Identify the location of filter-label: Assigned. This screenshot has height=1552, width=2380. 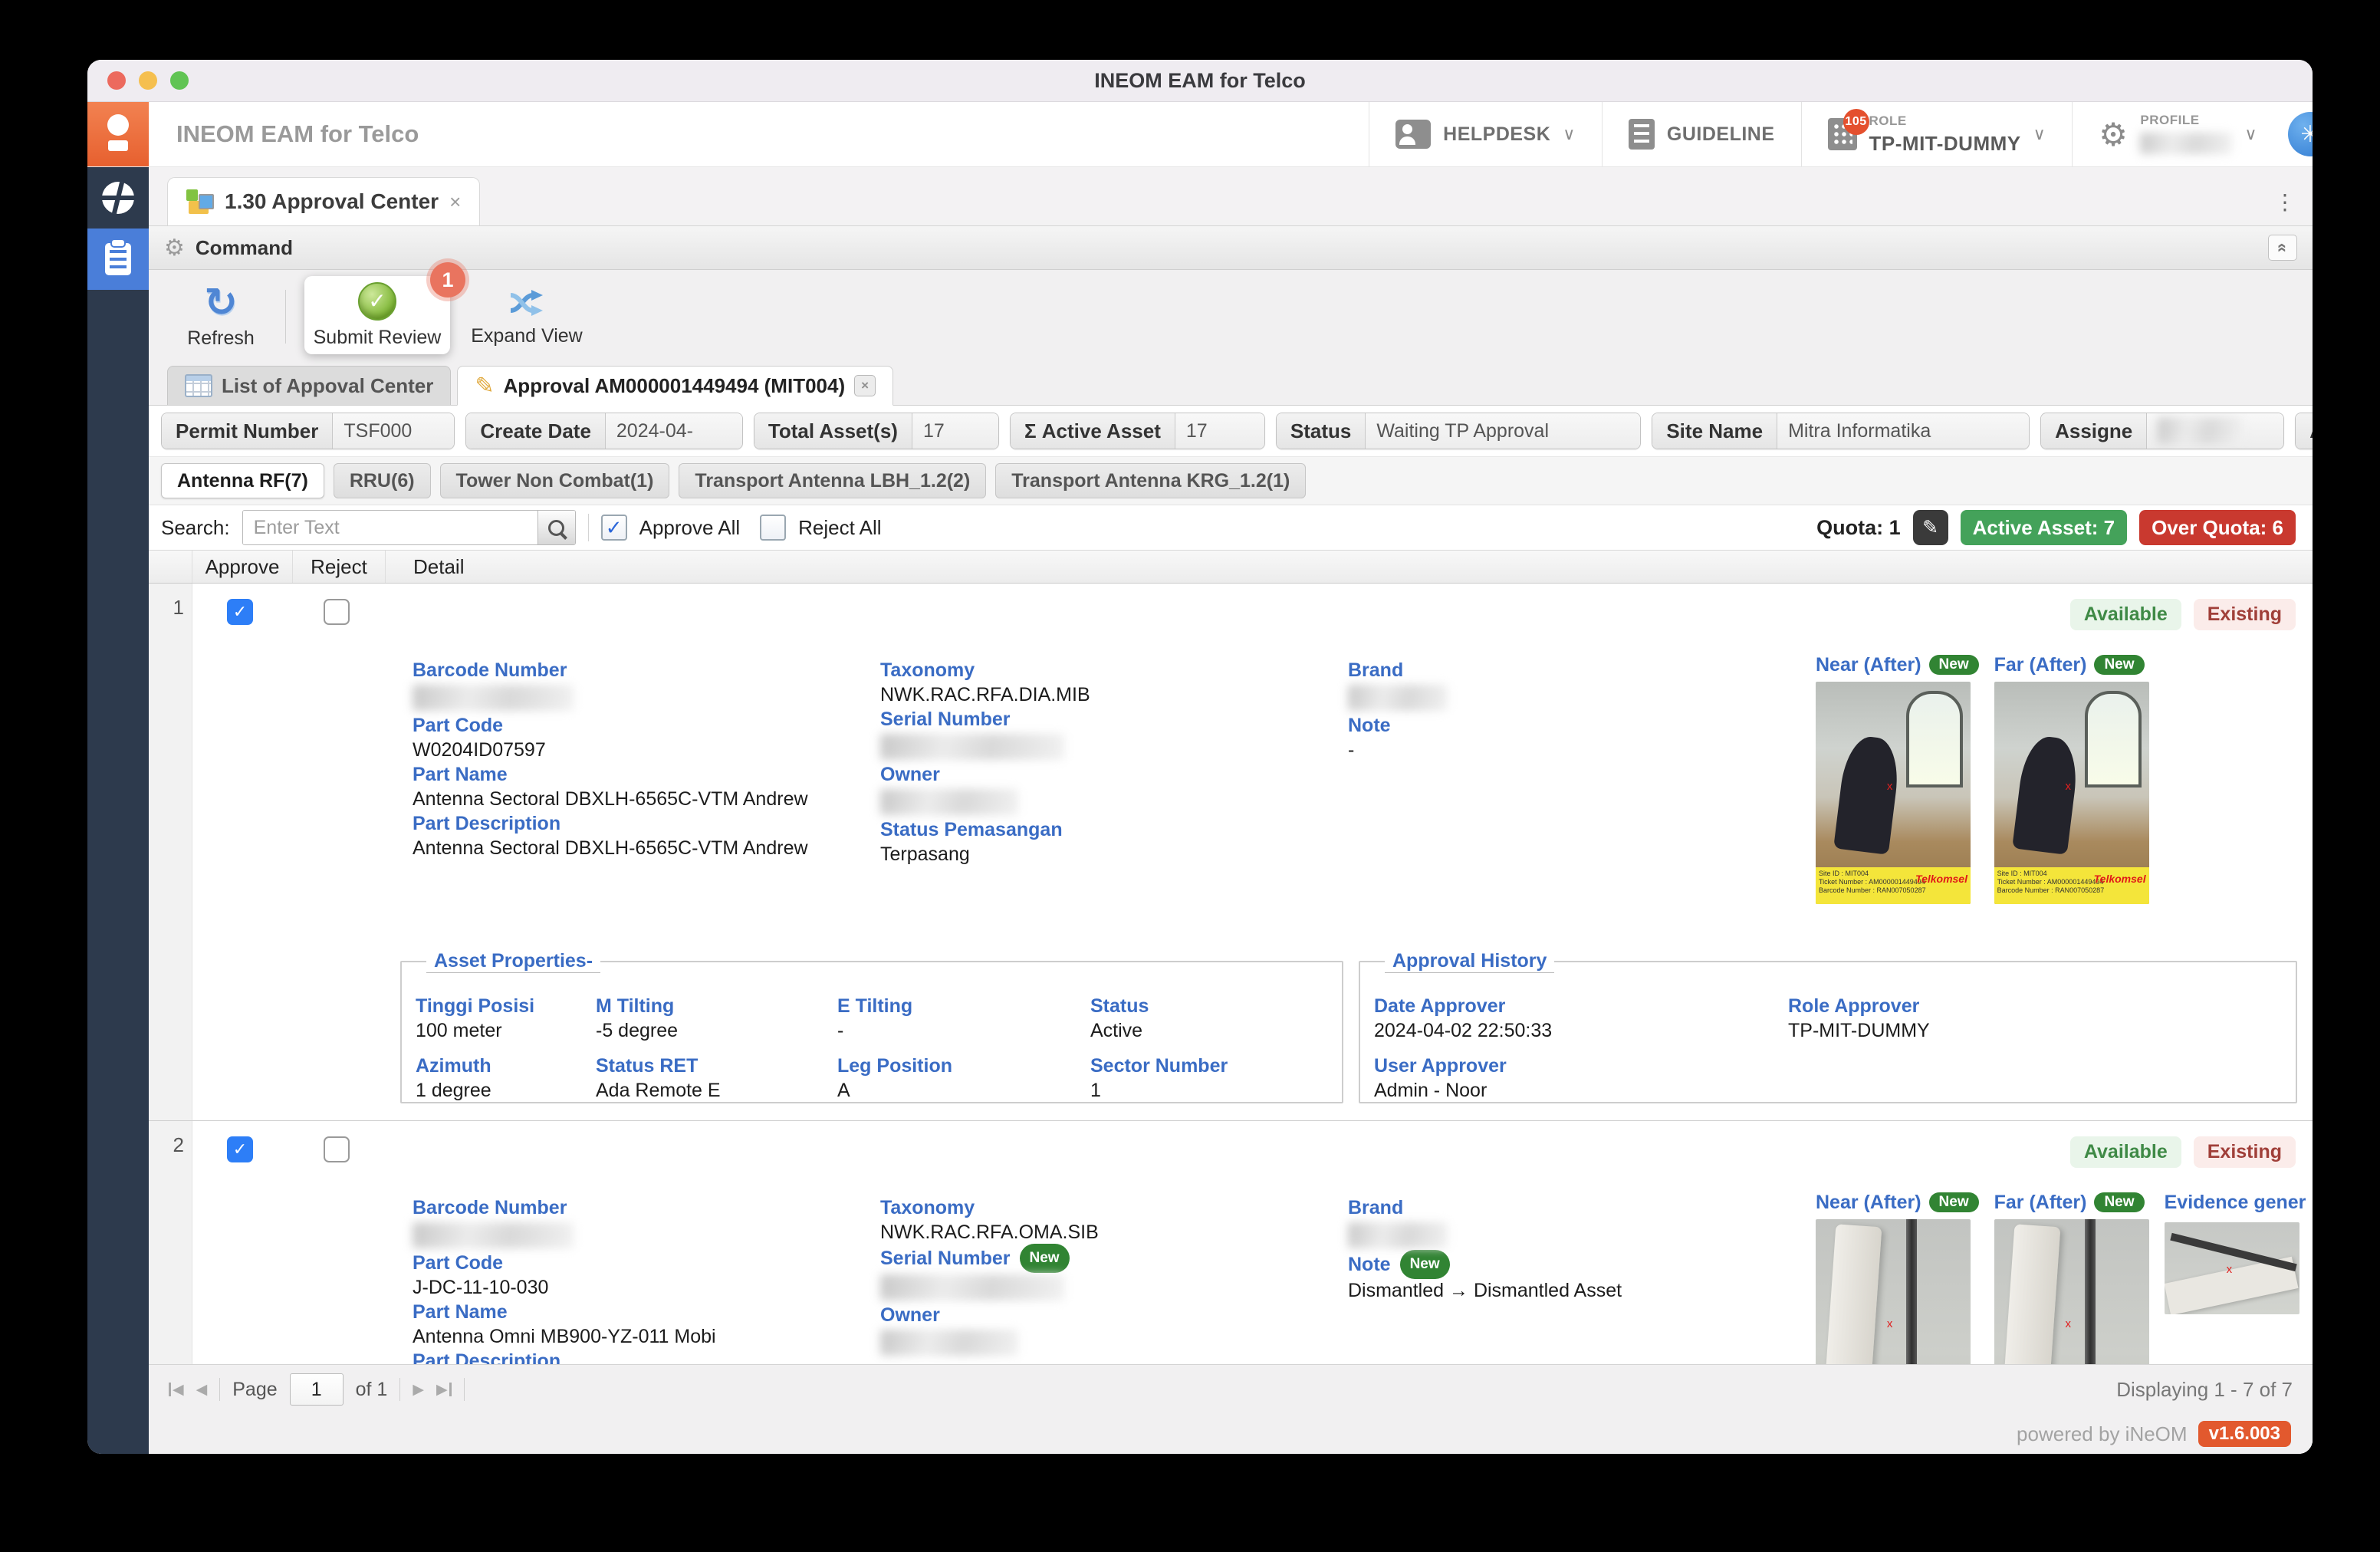
(2305, 431).